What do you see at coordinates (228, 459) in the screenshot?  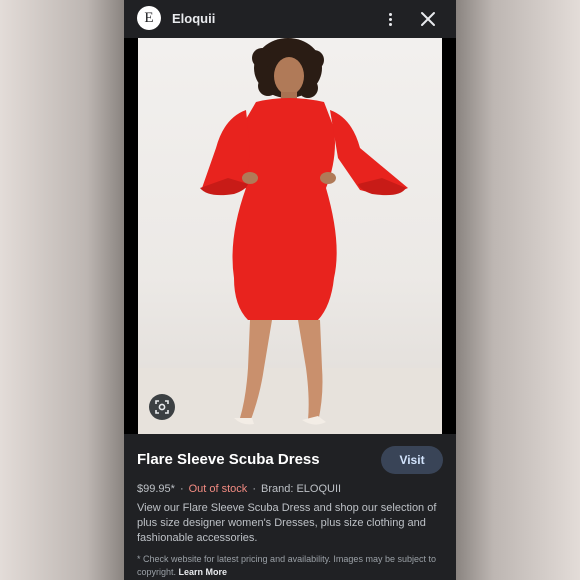 I see `product-title: Flare Sleeve Scuba Dress` at bounding box center [228, 459].